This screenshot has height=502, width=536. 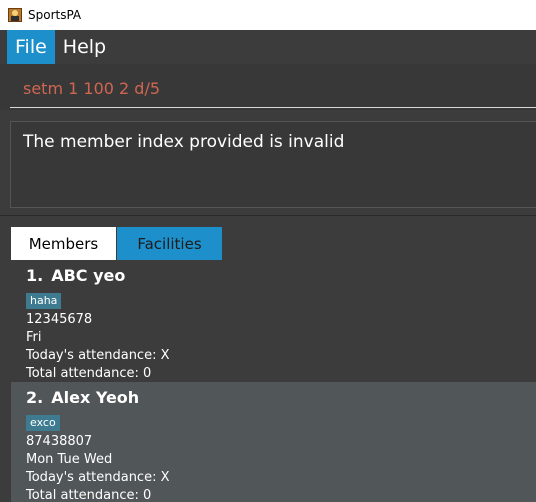 What do you see at coordinates (59, 319) in the screenshot?
I see `member-phone: 12345678` at bounding box center [59, 319].